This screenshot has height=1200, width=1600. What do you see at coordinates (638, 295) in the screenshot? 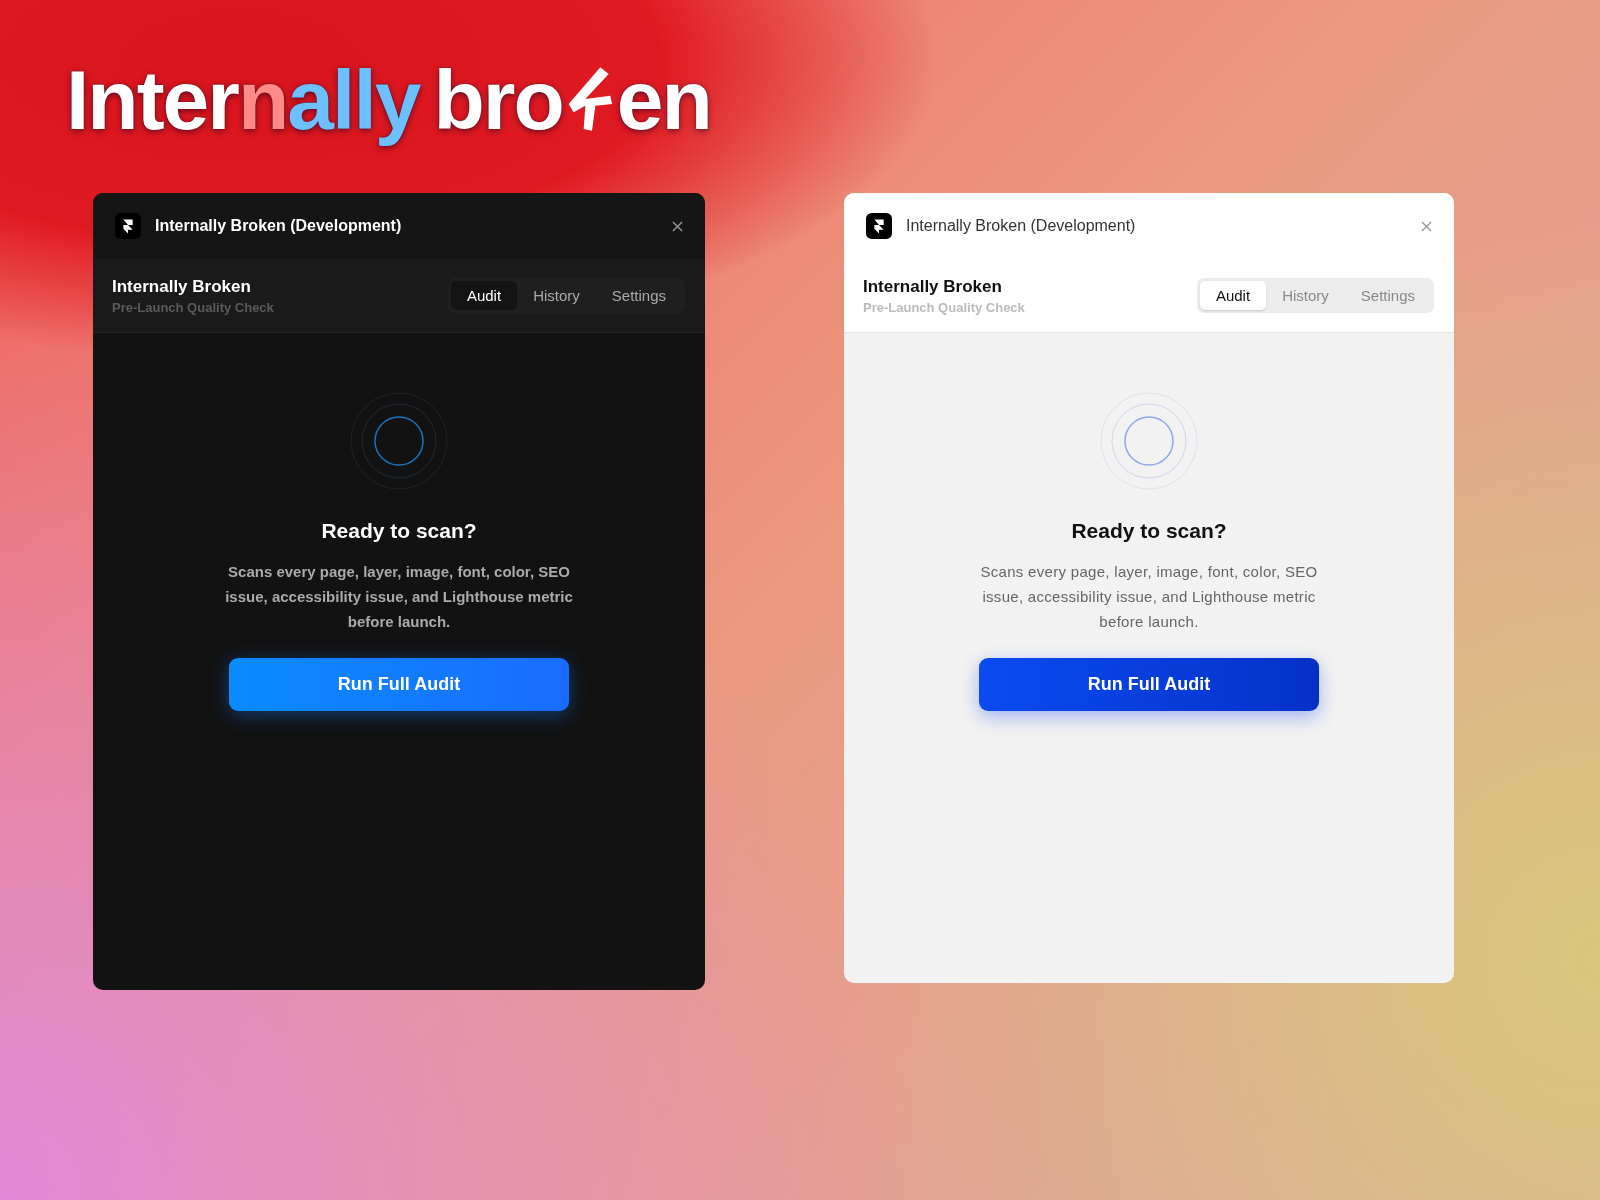
I see `tab: Settings` at bounding box center [638, 295].